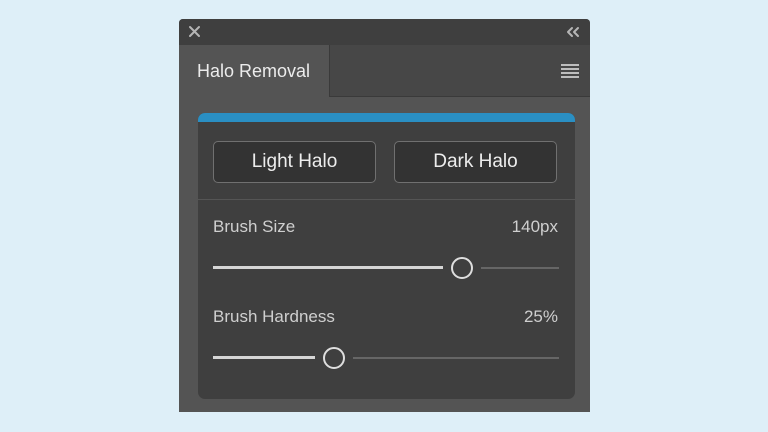 The width and height of the screenshot is (768, 432). What do you see at coordinates (540, 316) in the screenshot?
I see `brush-hardness-value: 25%` at bounding box center [540, 316].